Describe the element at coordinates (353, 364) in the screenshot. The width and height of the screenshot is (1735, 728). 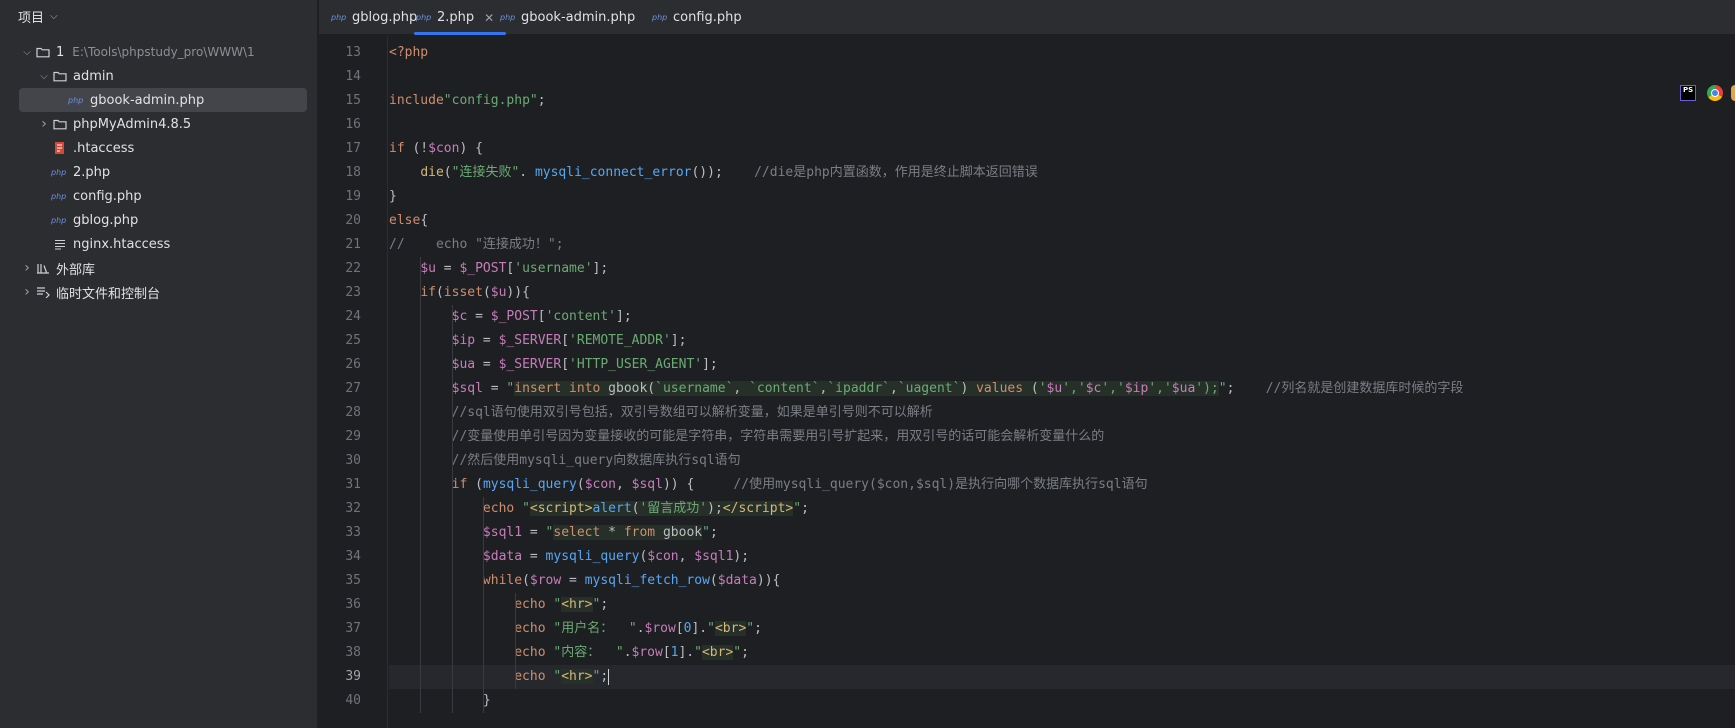
I see `line-number: 26` at that location.